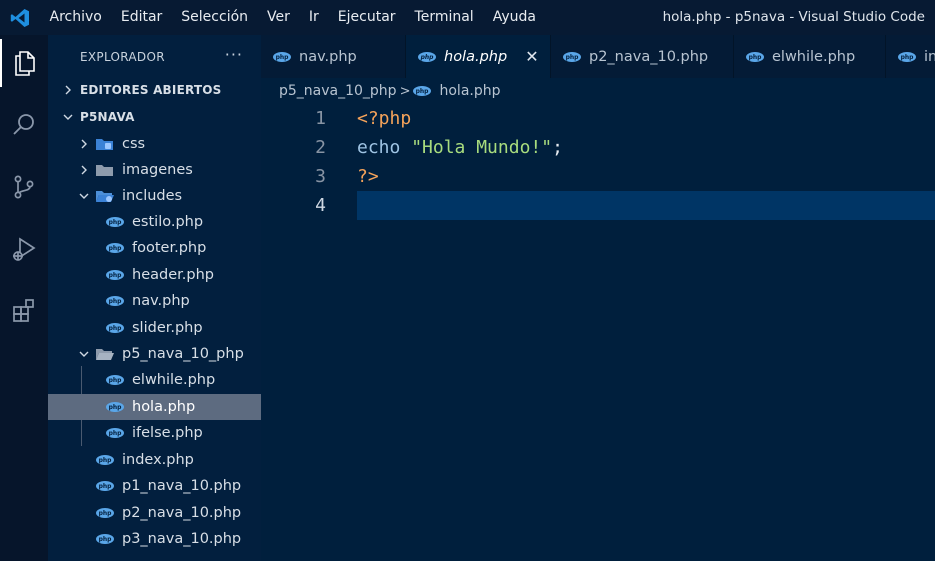 The image size is (935, 561). I want to click on code-line: 3 ?>, so click(598, 176).